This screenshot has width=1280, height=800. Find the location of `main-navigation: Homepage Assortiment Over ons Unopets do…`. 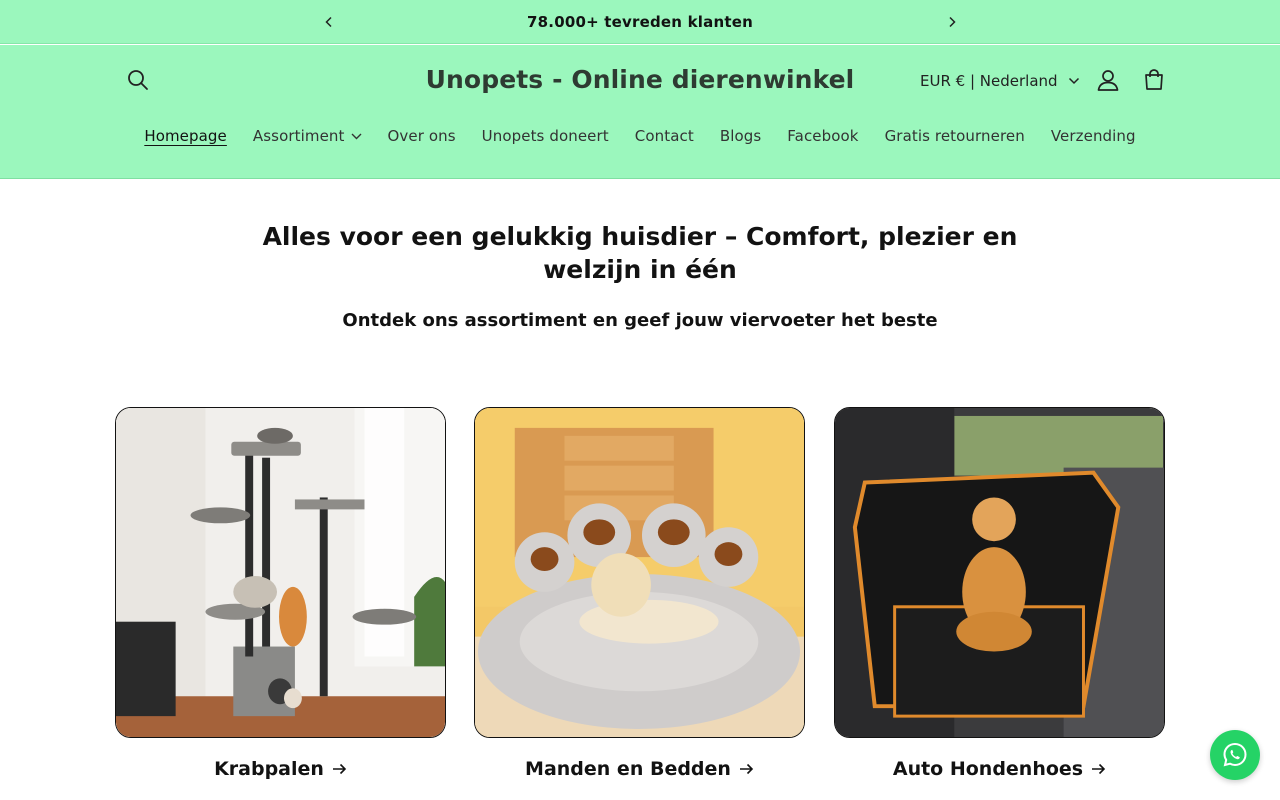

main-navigation: Homepage Assortiment Over ons Unopets do… is located at coordinates (640, 136).